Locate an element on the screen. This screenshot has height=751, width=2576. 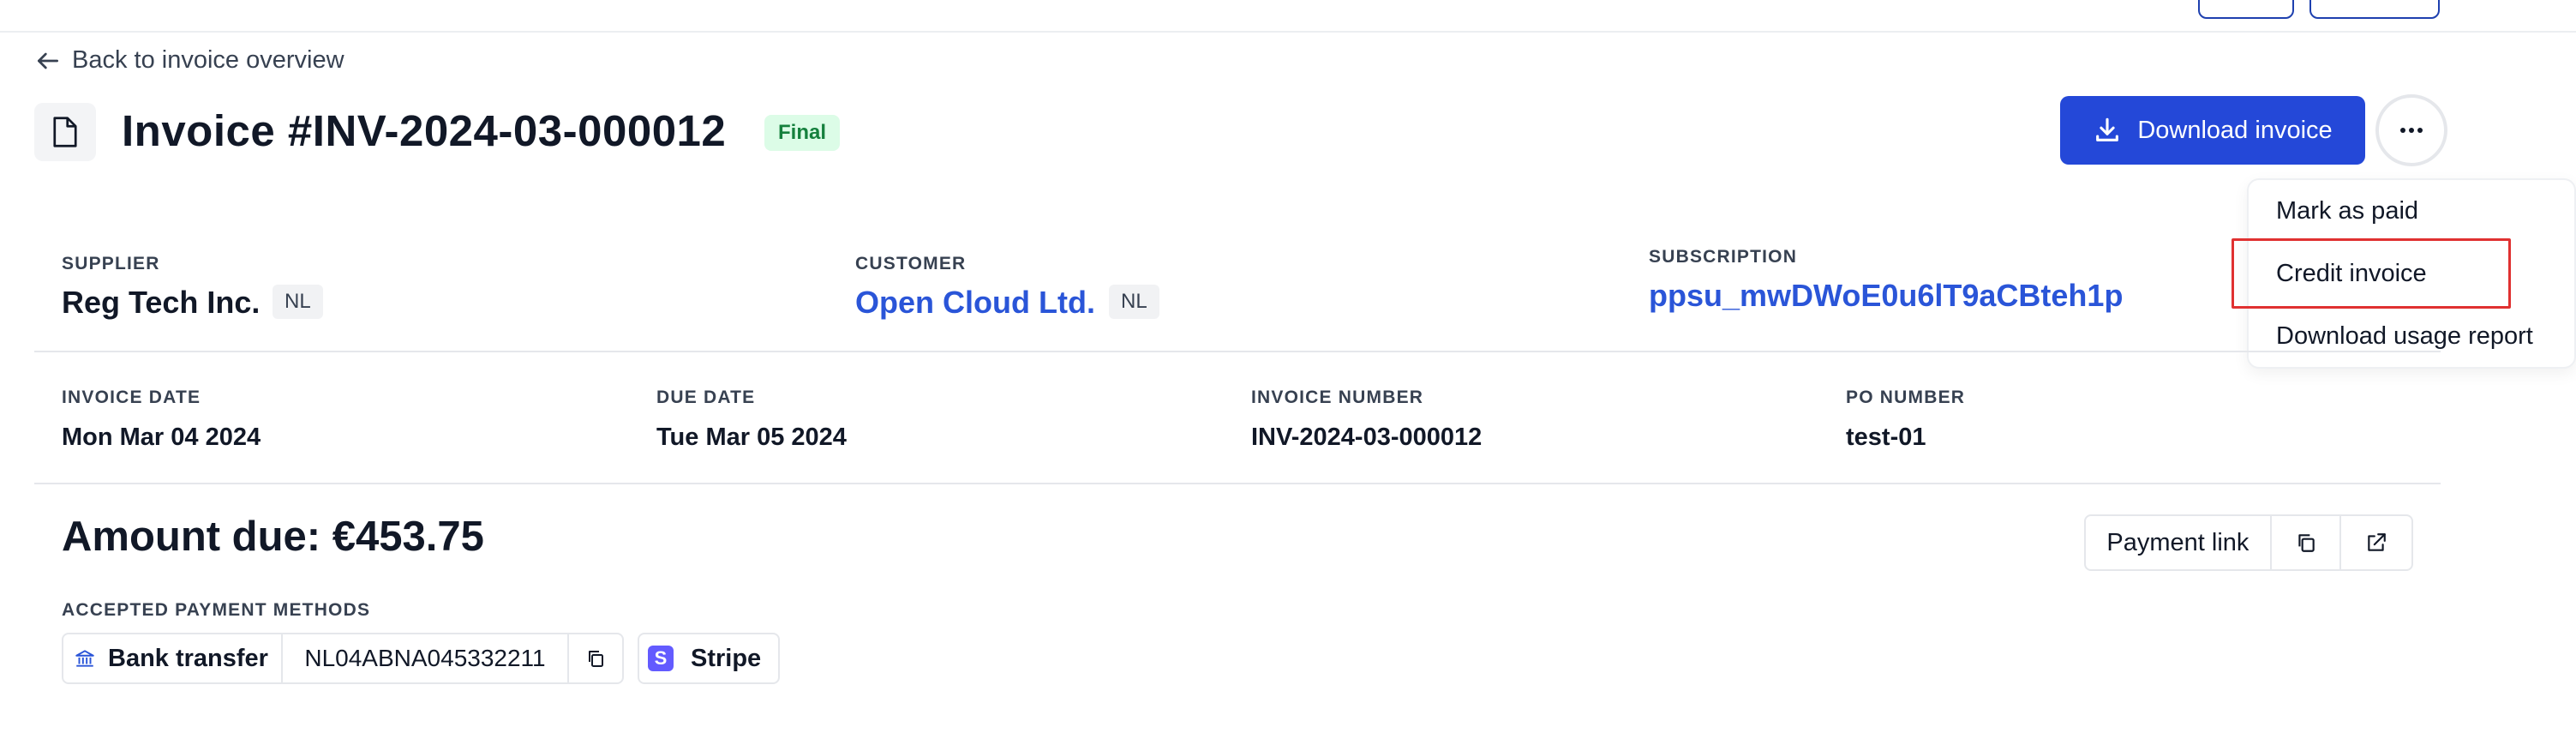
stripe-logo-icon: S is located at coordinates (661, 658).